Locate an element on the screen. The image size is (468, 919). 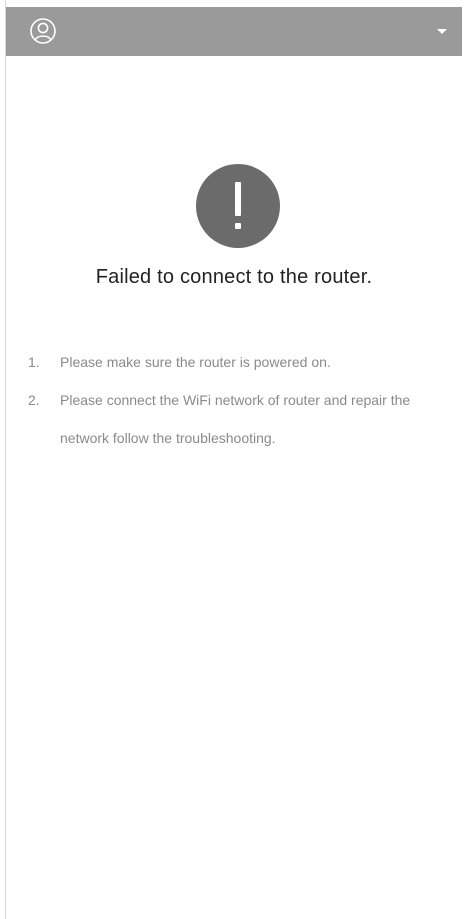
top-bar is located at coordinates (234, 31).